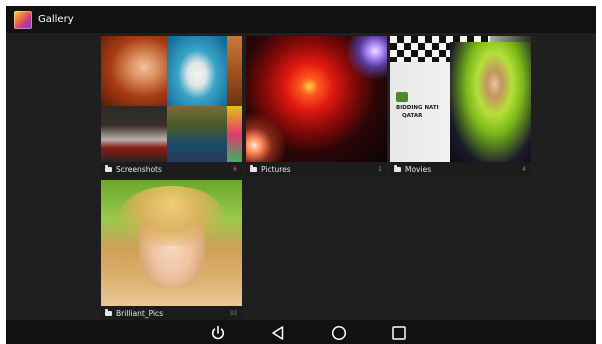  I want to click on album-tile-screenshots: Screenshots 6, so click(171, 106).